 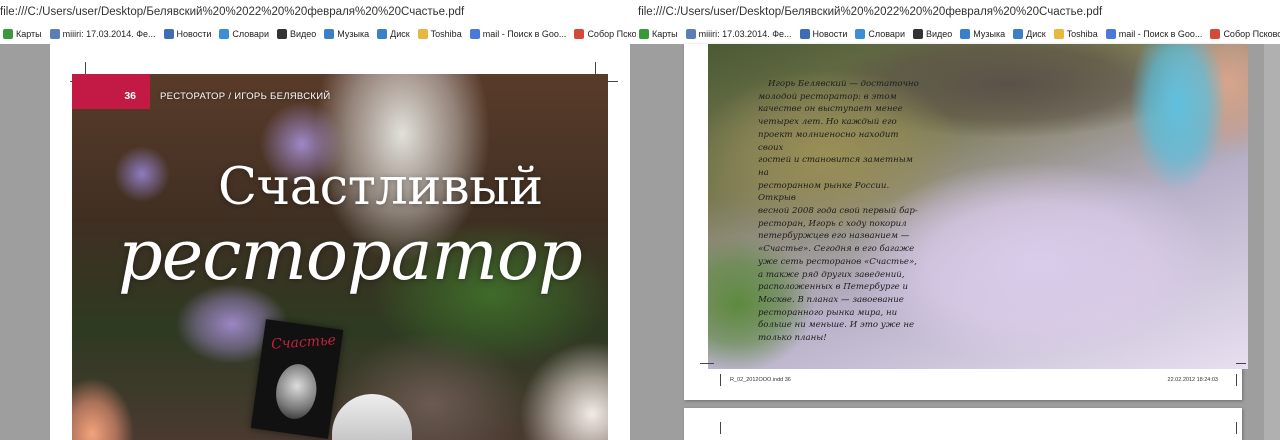 What do you see at coordinates (130, 96) in the screenshot?
I see `page-number: 36` at bounding box center [130, 96].